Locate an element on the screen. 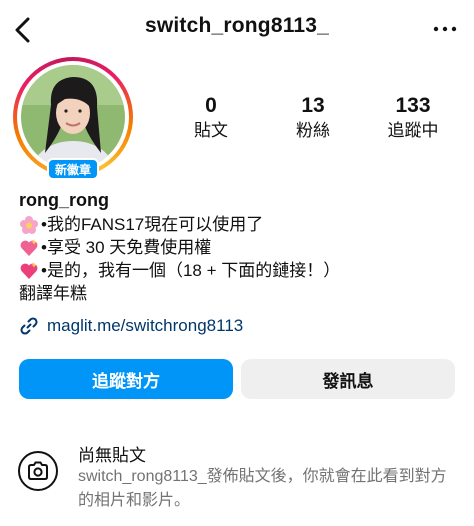 This screenshot has height=526, width=474. new-badge: 新徽章 is located at coordinates (73, 169).